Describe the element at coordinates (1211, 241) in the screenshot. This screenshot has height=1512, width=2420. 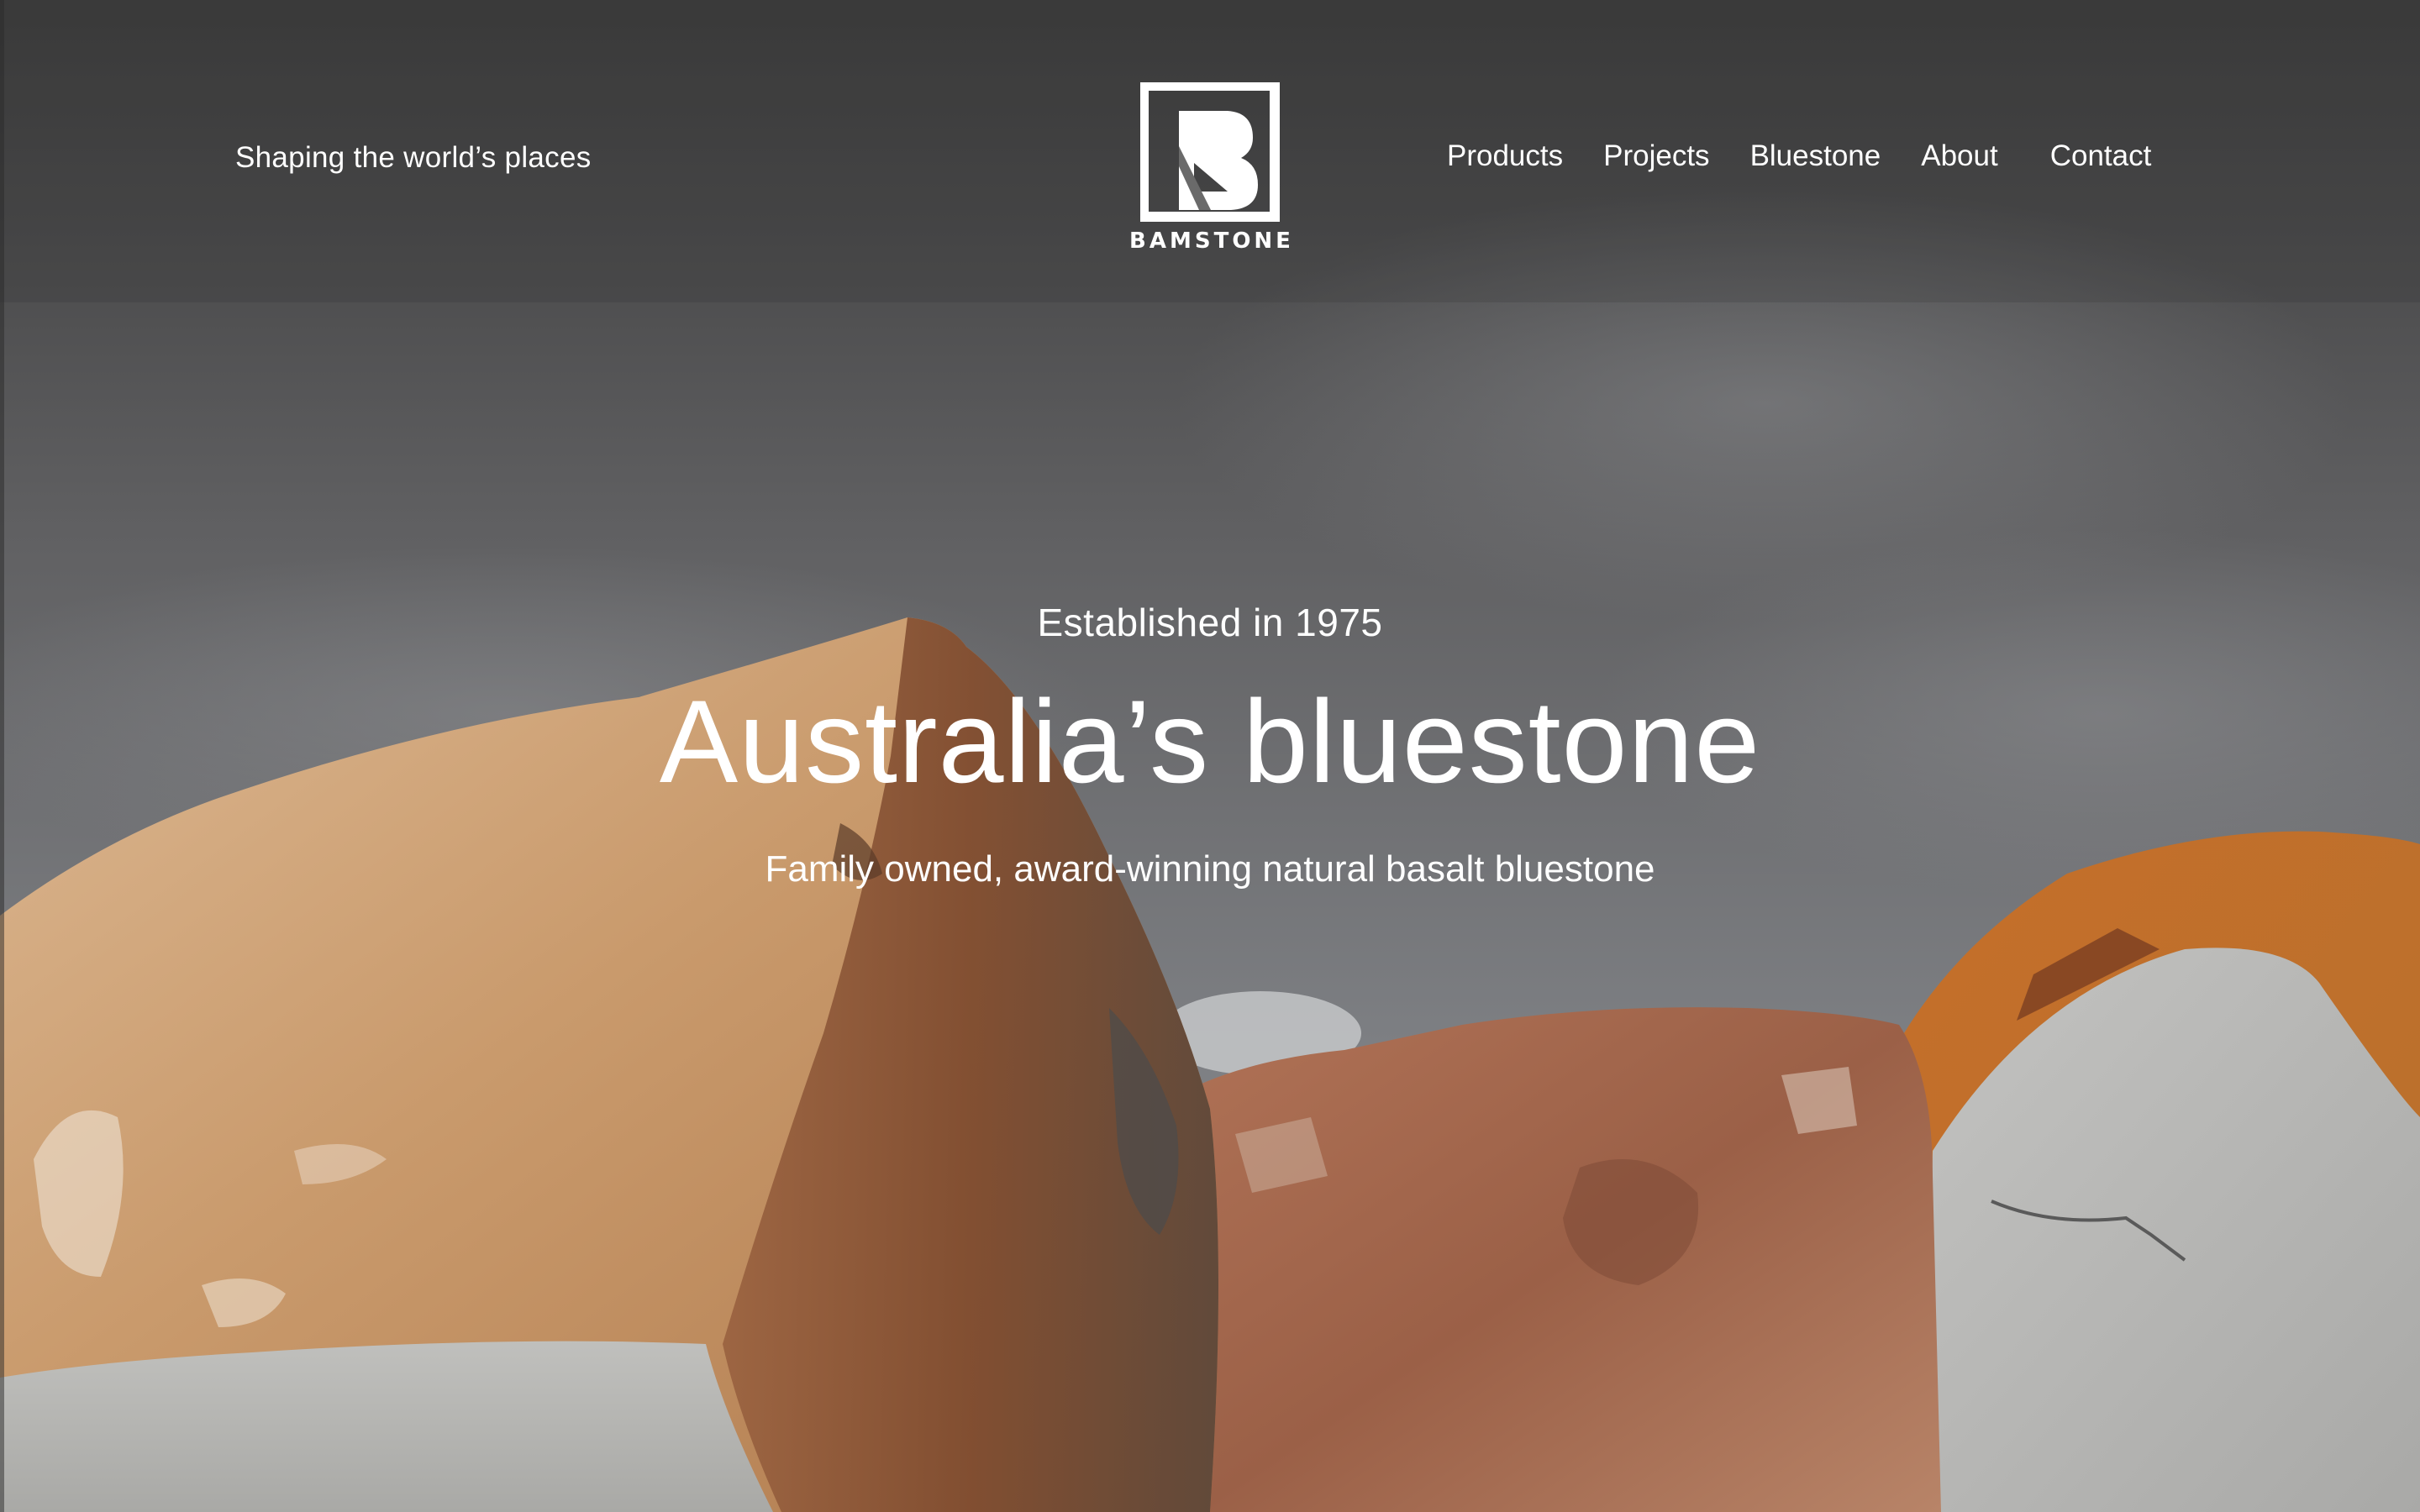
I see `logo-wordmark: BAMSTONE` at that location.